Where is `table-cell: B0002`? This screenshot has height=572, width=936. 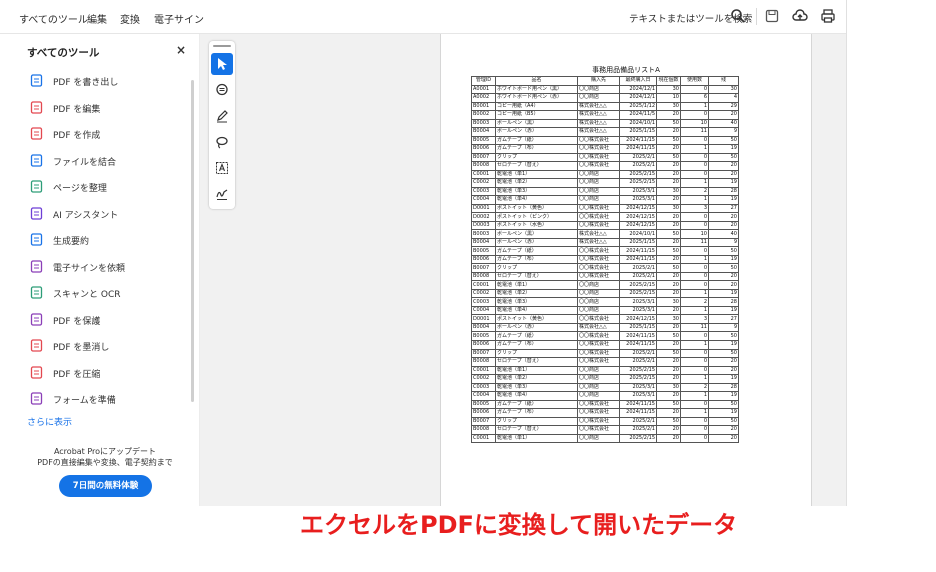 table-cell: B0002 is located at coordinates (483, 115).